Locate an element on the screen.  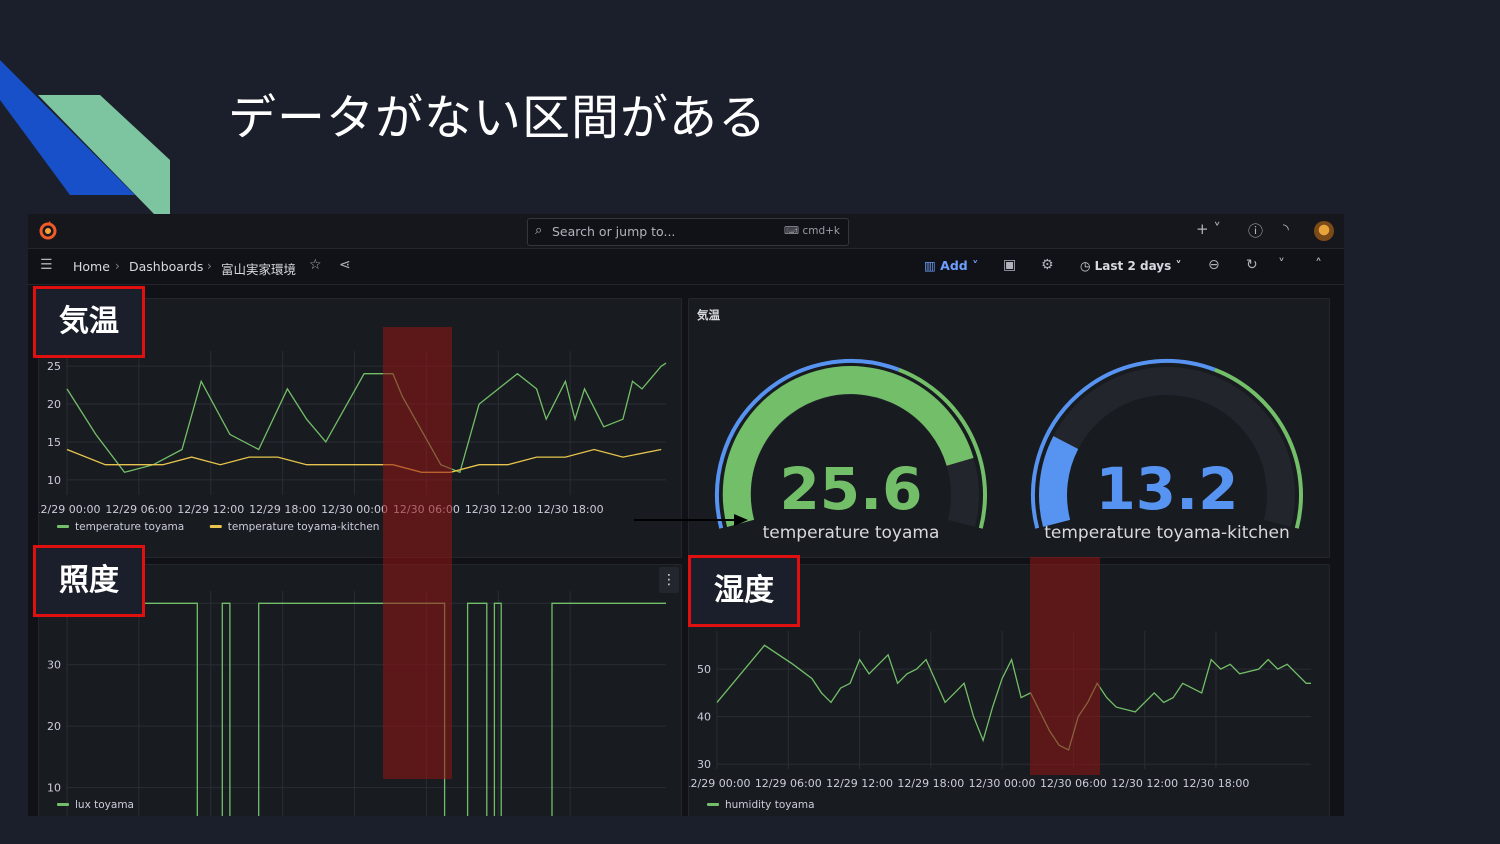
y-tick-label: 25 is located at coordinates (54, 366).